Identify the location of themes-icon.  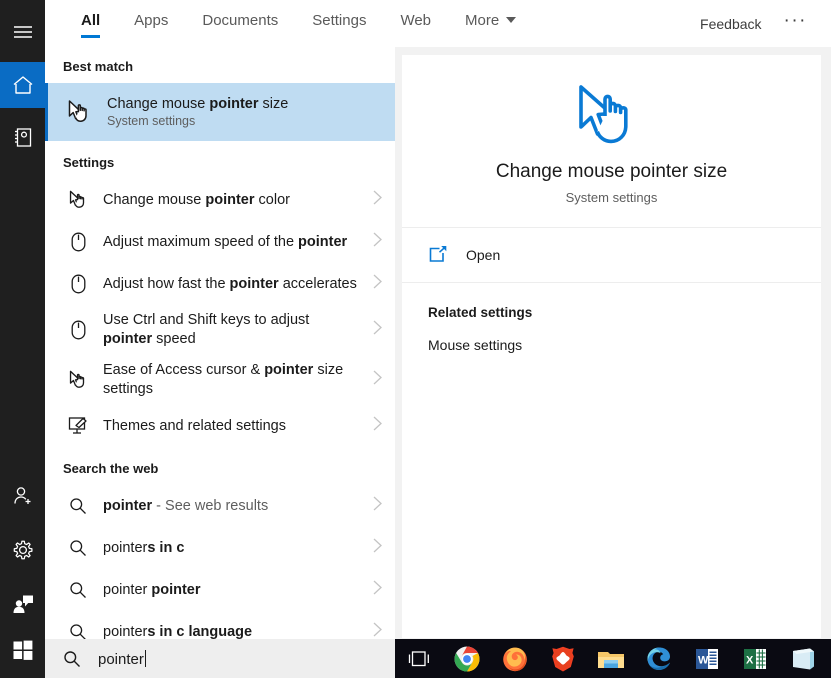
(78, 426).